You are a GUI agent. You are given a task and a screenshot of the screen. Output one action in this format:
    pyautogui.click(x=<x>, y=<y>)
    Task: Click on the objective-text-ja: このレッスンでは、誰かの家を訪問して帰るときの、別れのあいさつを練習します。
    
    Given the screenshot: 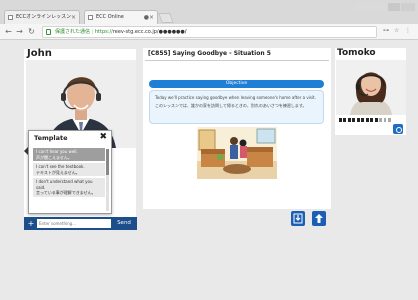 What is the action you would take?
    pyautogui.click(x=231, y=105)
    